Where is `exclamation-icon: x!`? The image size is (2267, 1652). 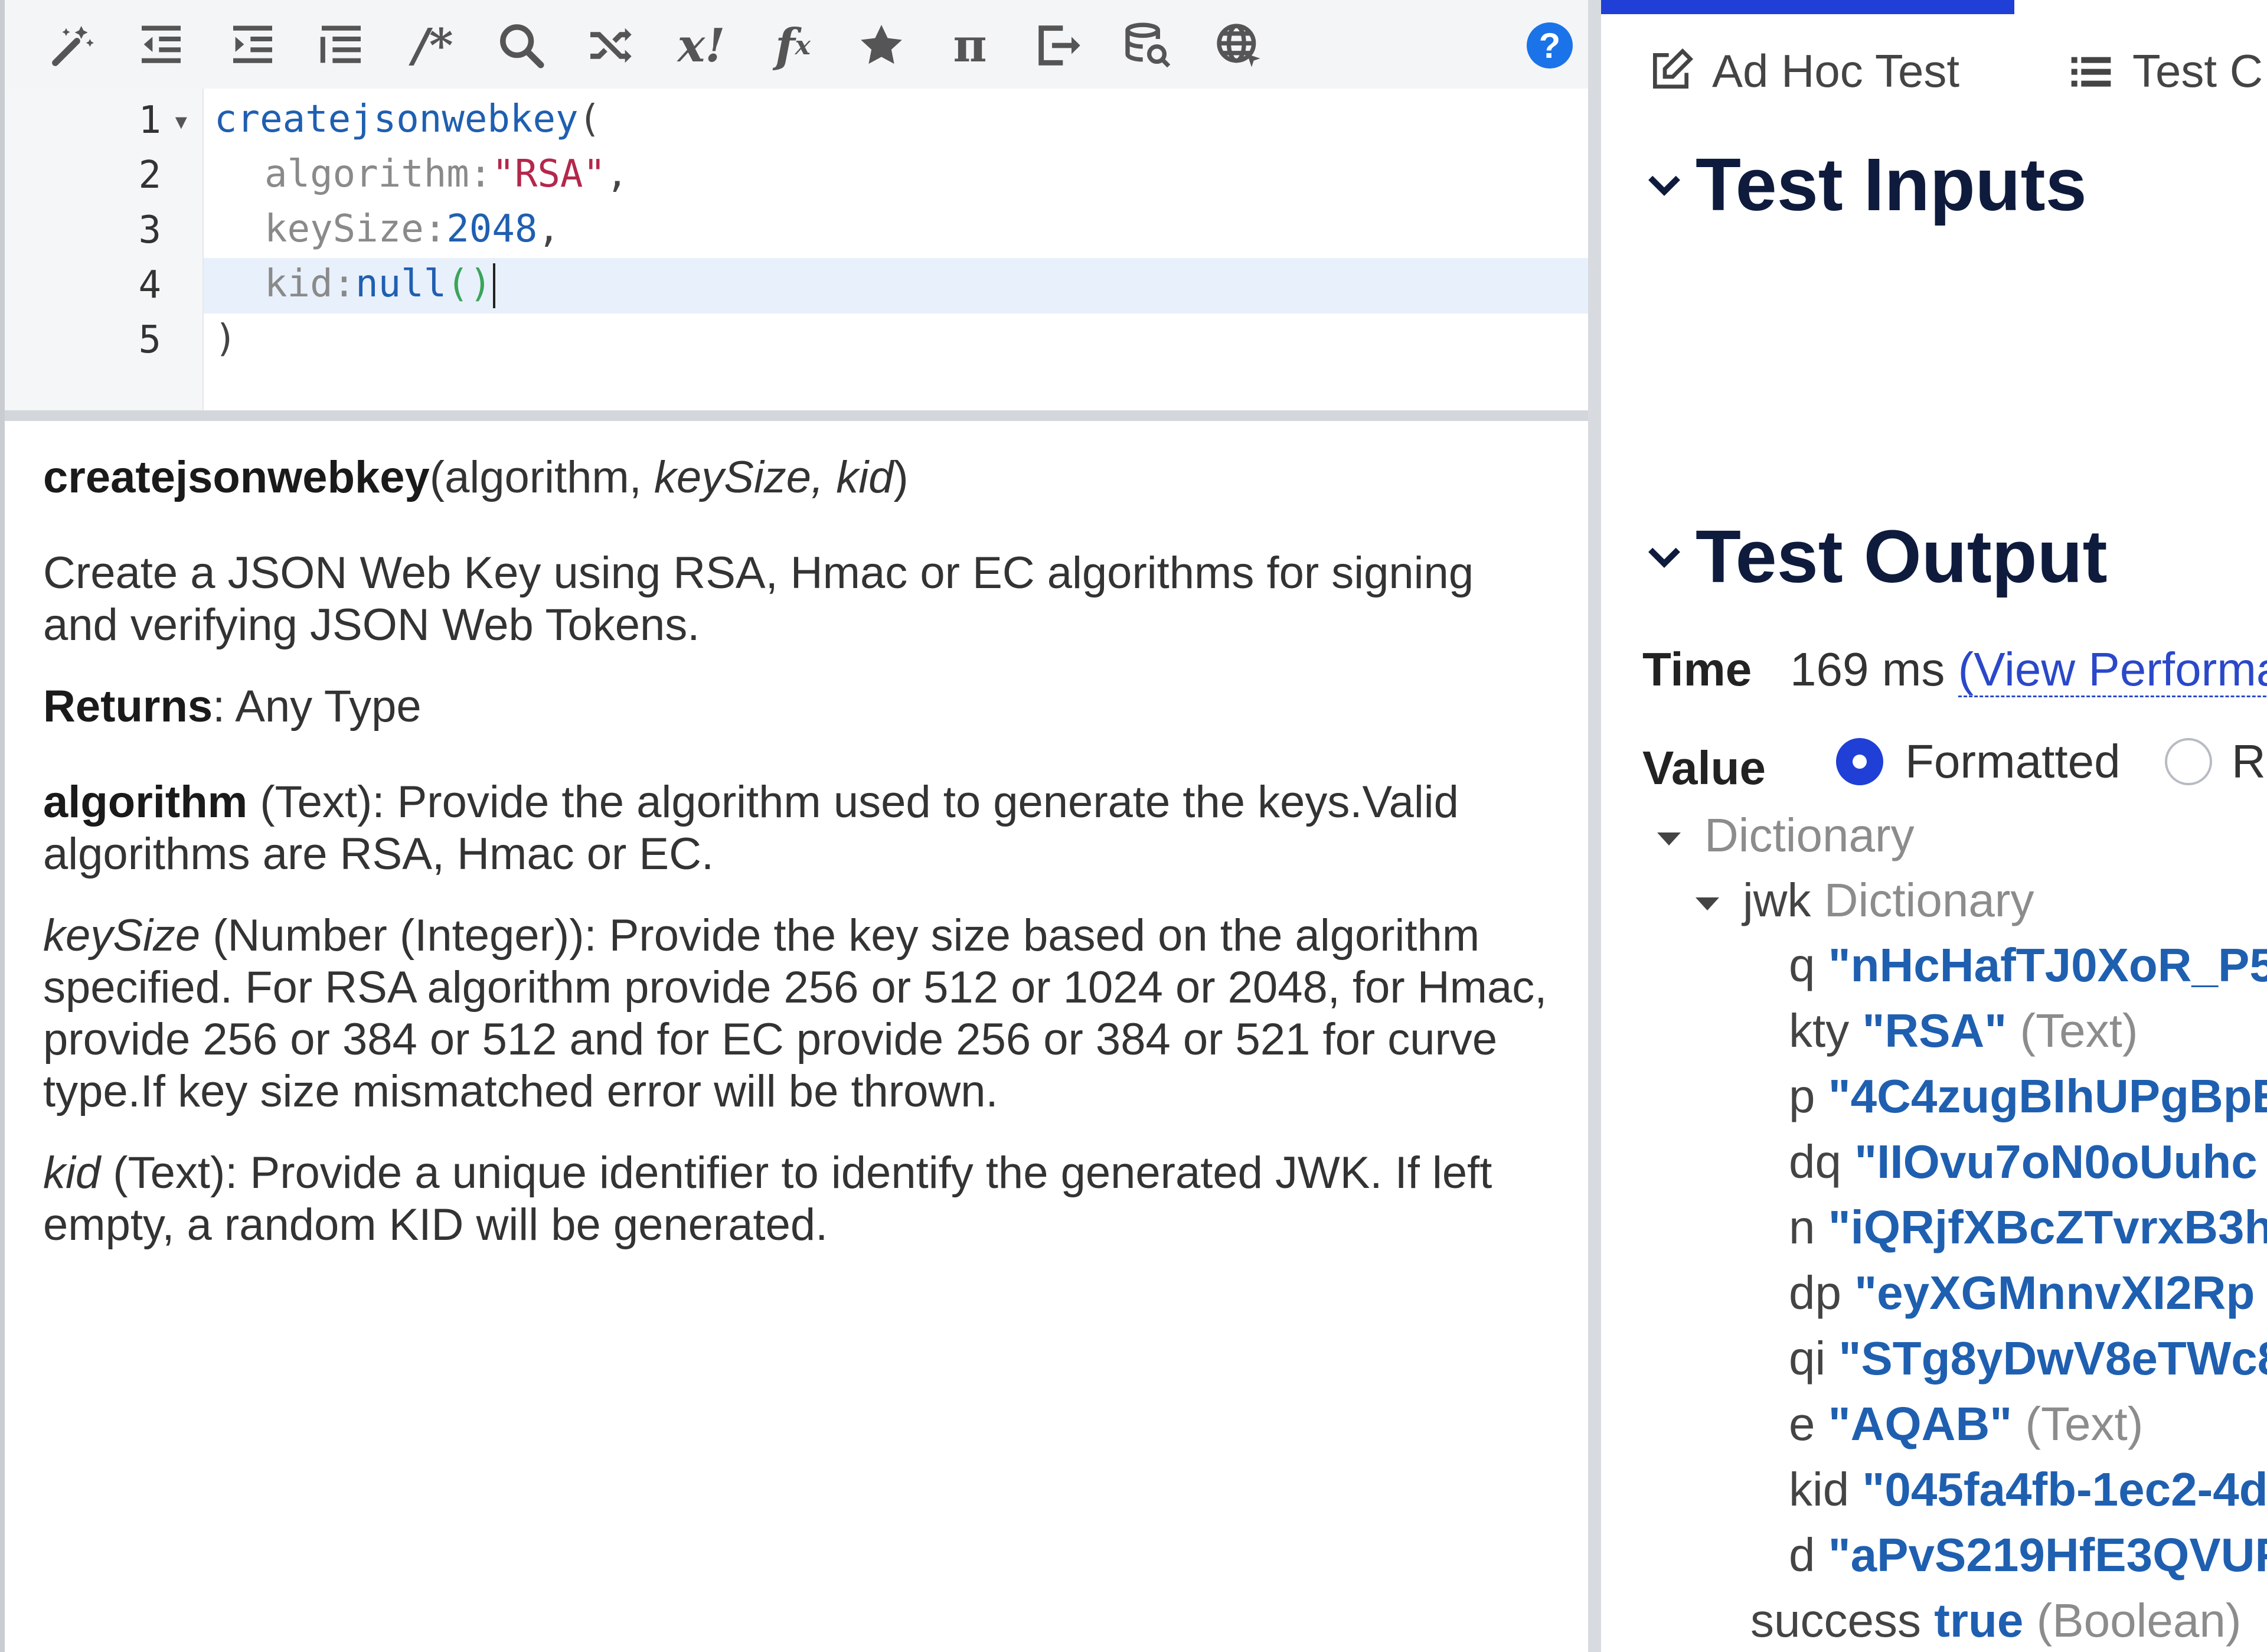 exclamation-icon: x! is located at coordinates (701, 45).